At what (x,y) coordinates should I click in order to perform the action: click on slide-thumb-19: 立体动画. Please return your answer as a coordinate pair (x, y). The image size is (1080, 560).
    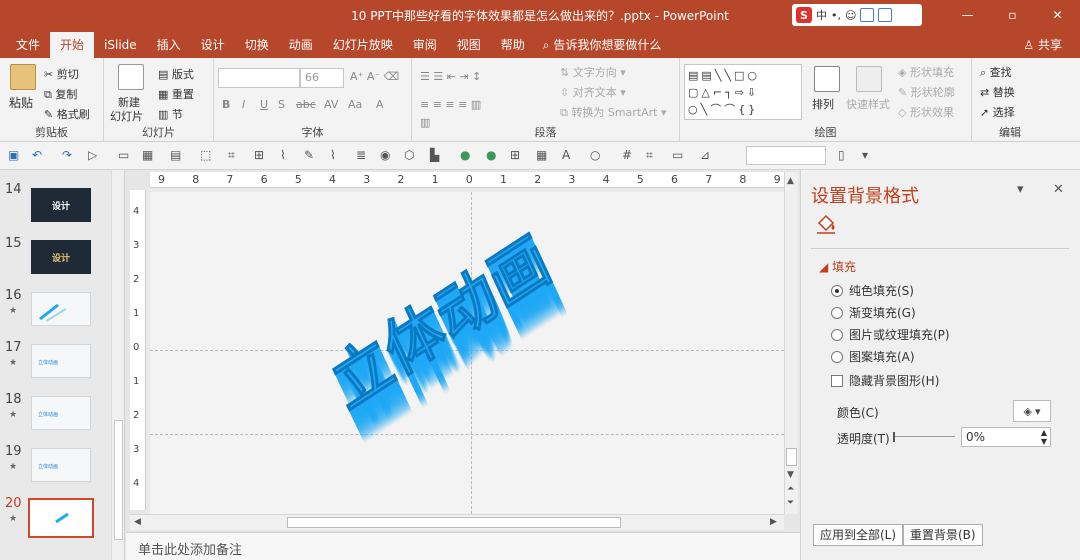
    Looking at the image, I should click on (61, 465).